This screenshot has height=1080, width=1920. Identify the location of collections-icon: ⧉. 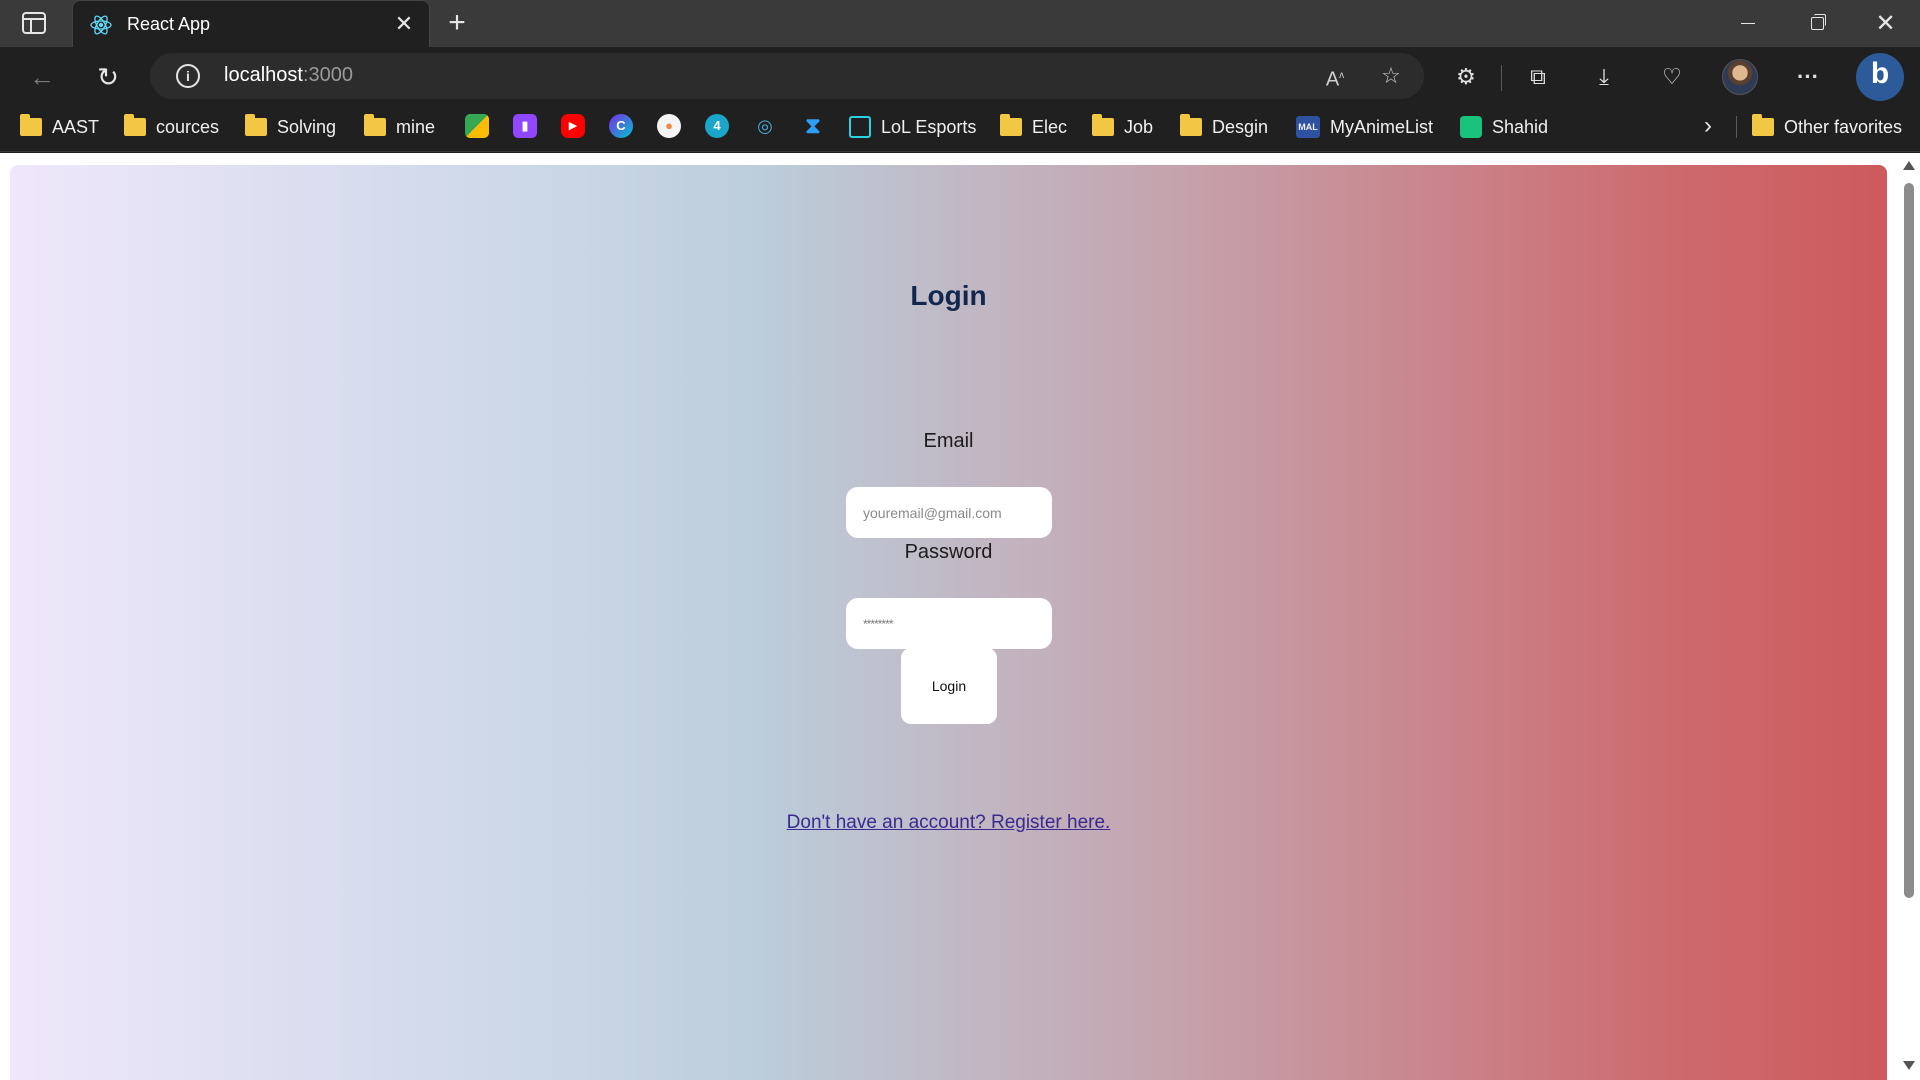
(1538, 77).